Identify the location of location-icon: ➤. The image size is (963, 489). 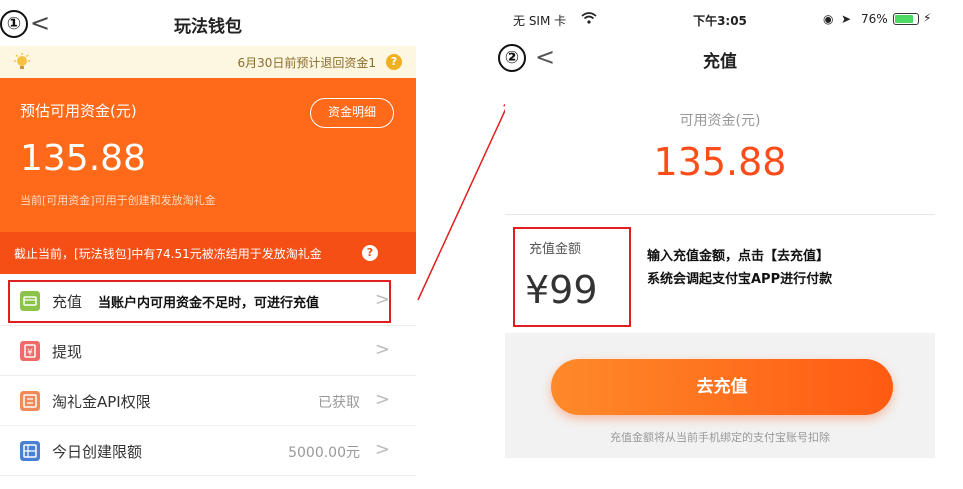
(846, 19).